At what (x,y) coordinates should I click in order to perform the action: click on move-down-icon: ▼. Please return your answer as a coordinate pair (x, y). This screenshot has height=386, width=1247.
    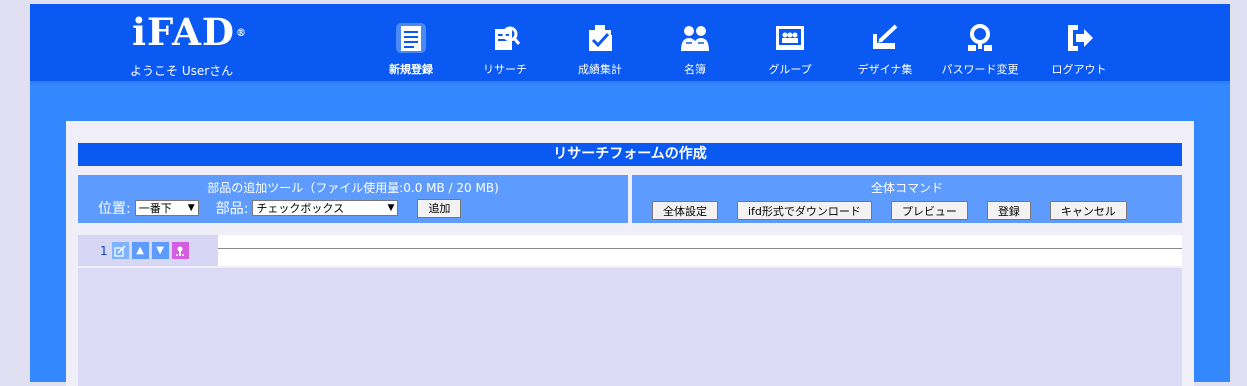
    Looking at the image, I should click on (160, 250).